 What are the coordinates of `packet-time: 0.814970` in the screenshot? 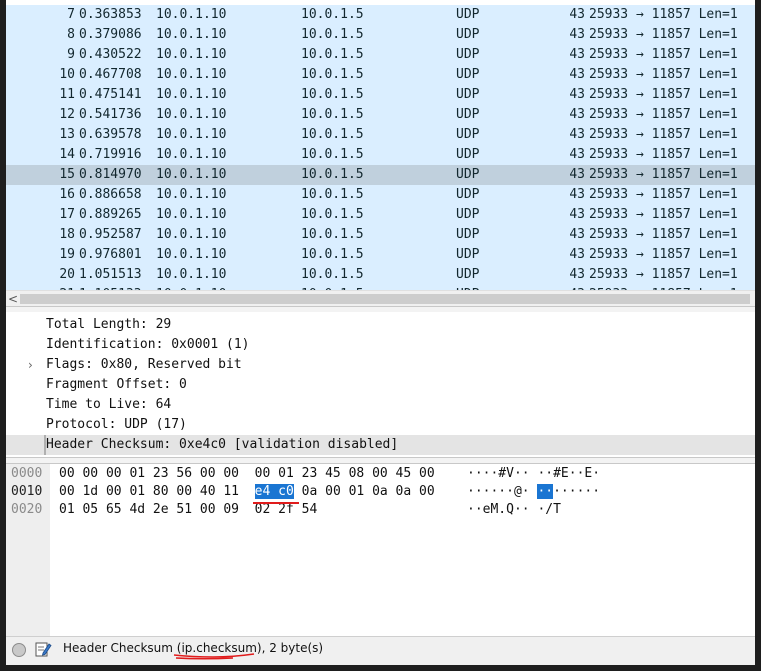 It's located at (110, 174).